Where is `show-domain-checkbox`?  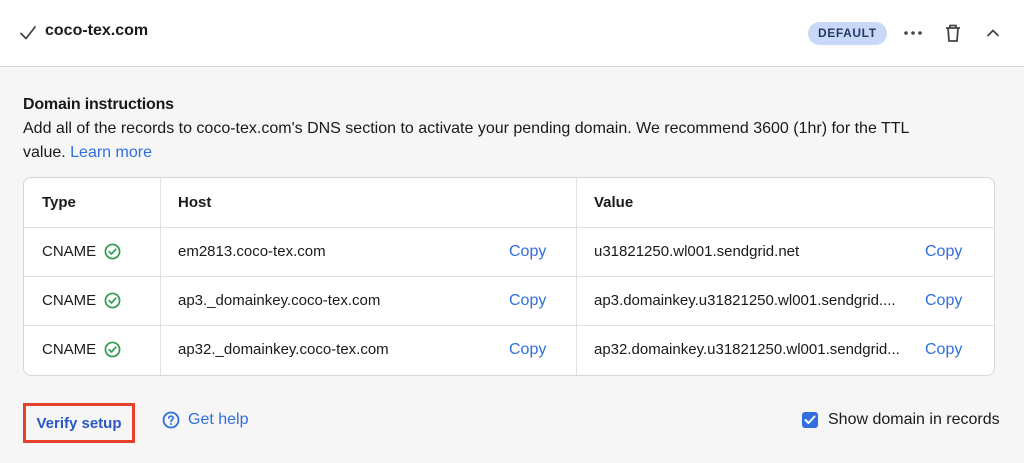 show-domain-checkbox is located at coordinates (810, 420).